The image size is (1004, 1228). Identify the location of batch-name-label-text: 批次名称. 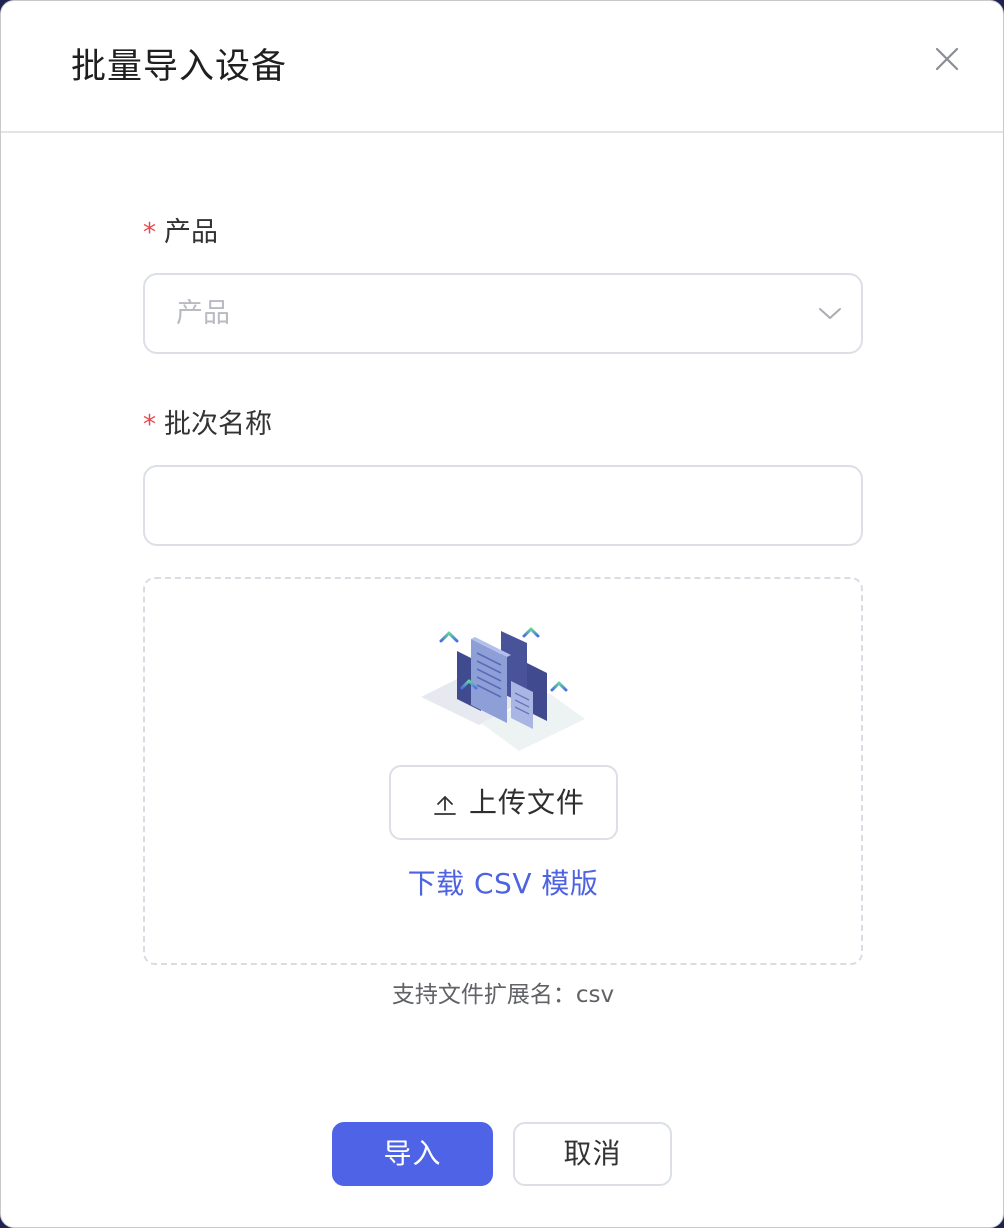
(218, 424).